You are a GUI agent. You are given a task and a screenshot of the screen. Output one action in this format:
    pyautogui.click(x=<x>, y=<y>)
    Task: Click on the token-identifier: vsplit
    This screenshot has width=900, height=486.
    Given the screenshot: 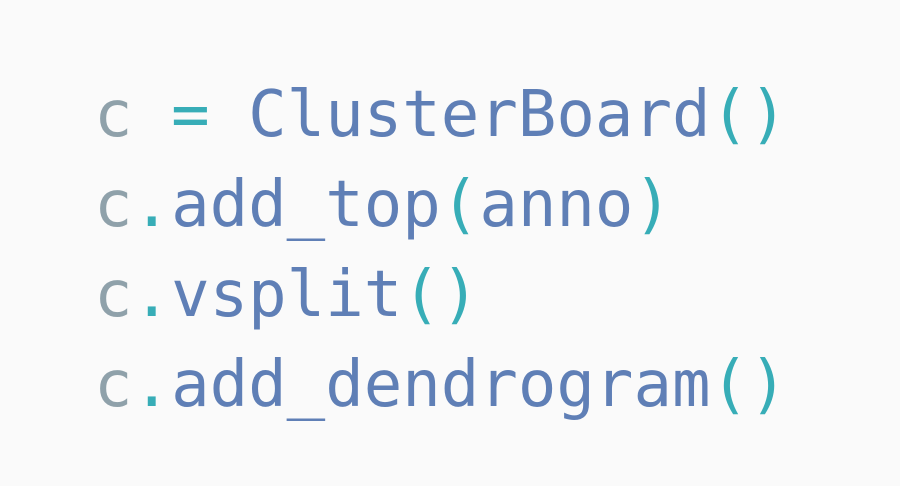 What is the action you would take?
    pyautogui.click(x=287, y=295)
    